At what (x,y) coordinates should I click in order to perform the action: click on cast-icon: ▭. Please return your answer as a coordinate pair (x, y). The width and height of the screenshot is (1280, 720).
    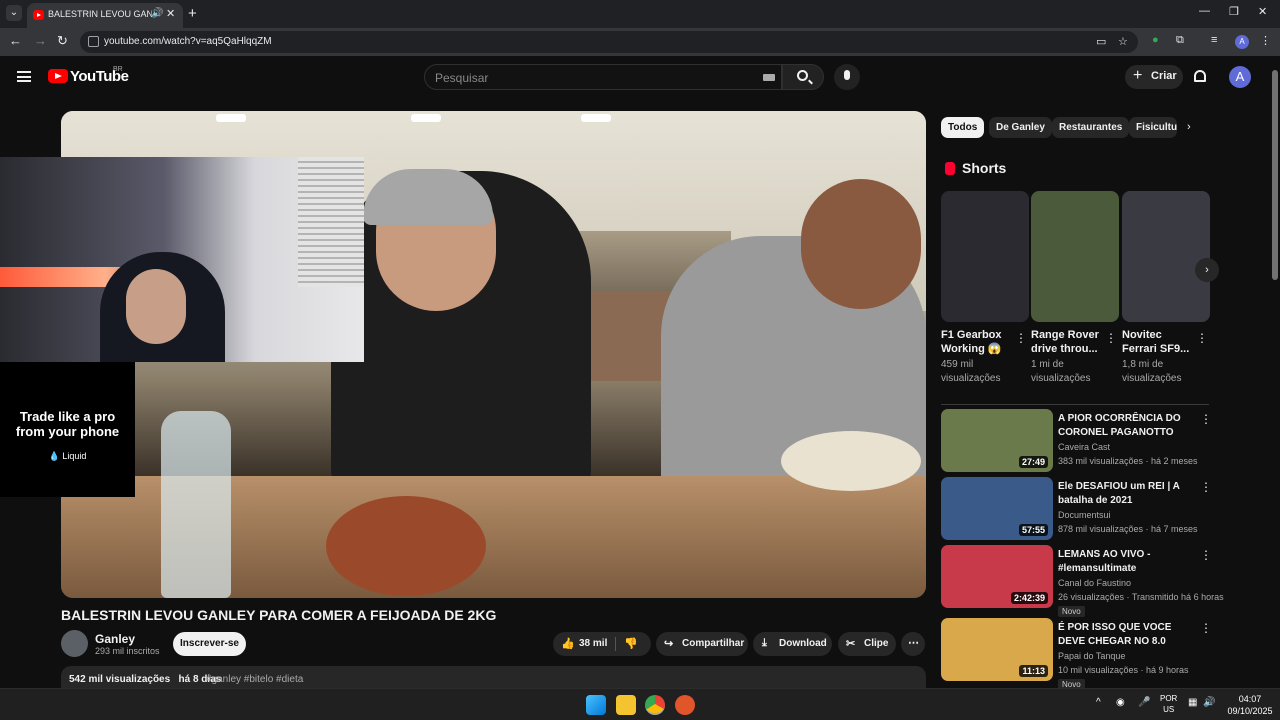
    Looking at the image, I should click on (1101, 41).